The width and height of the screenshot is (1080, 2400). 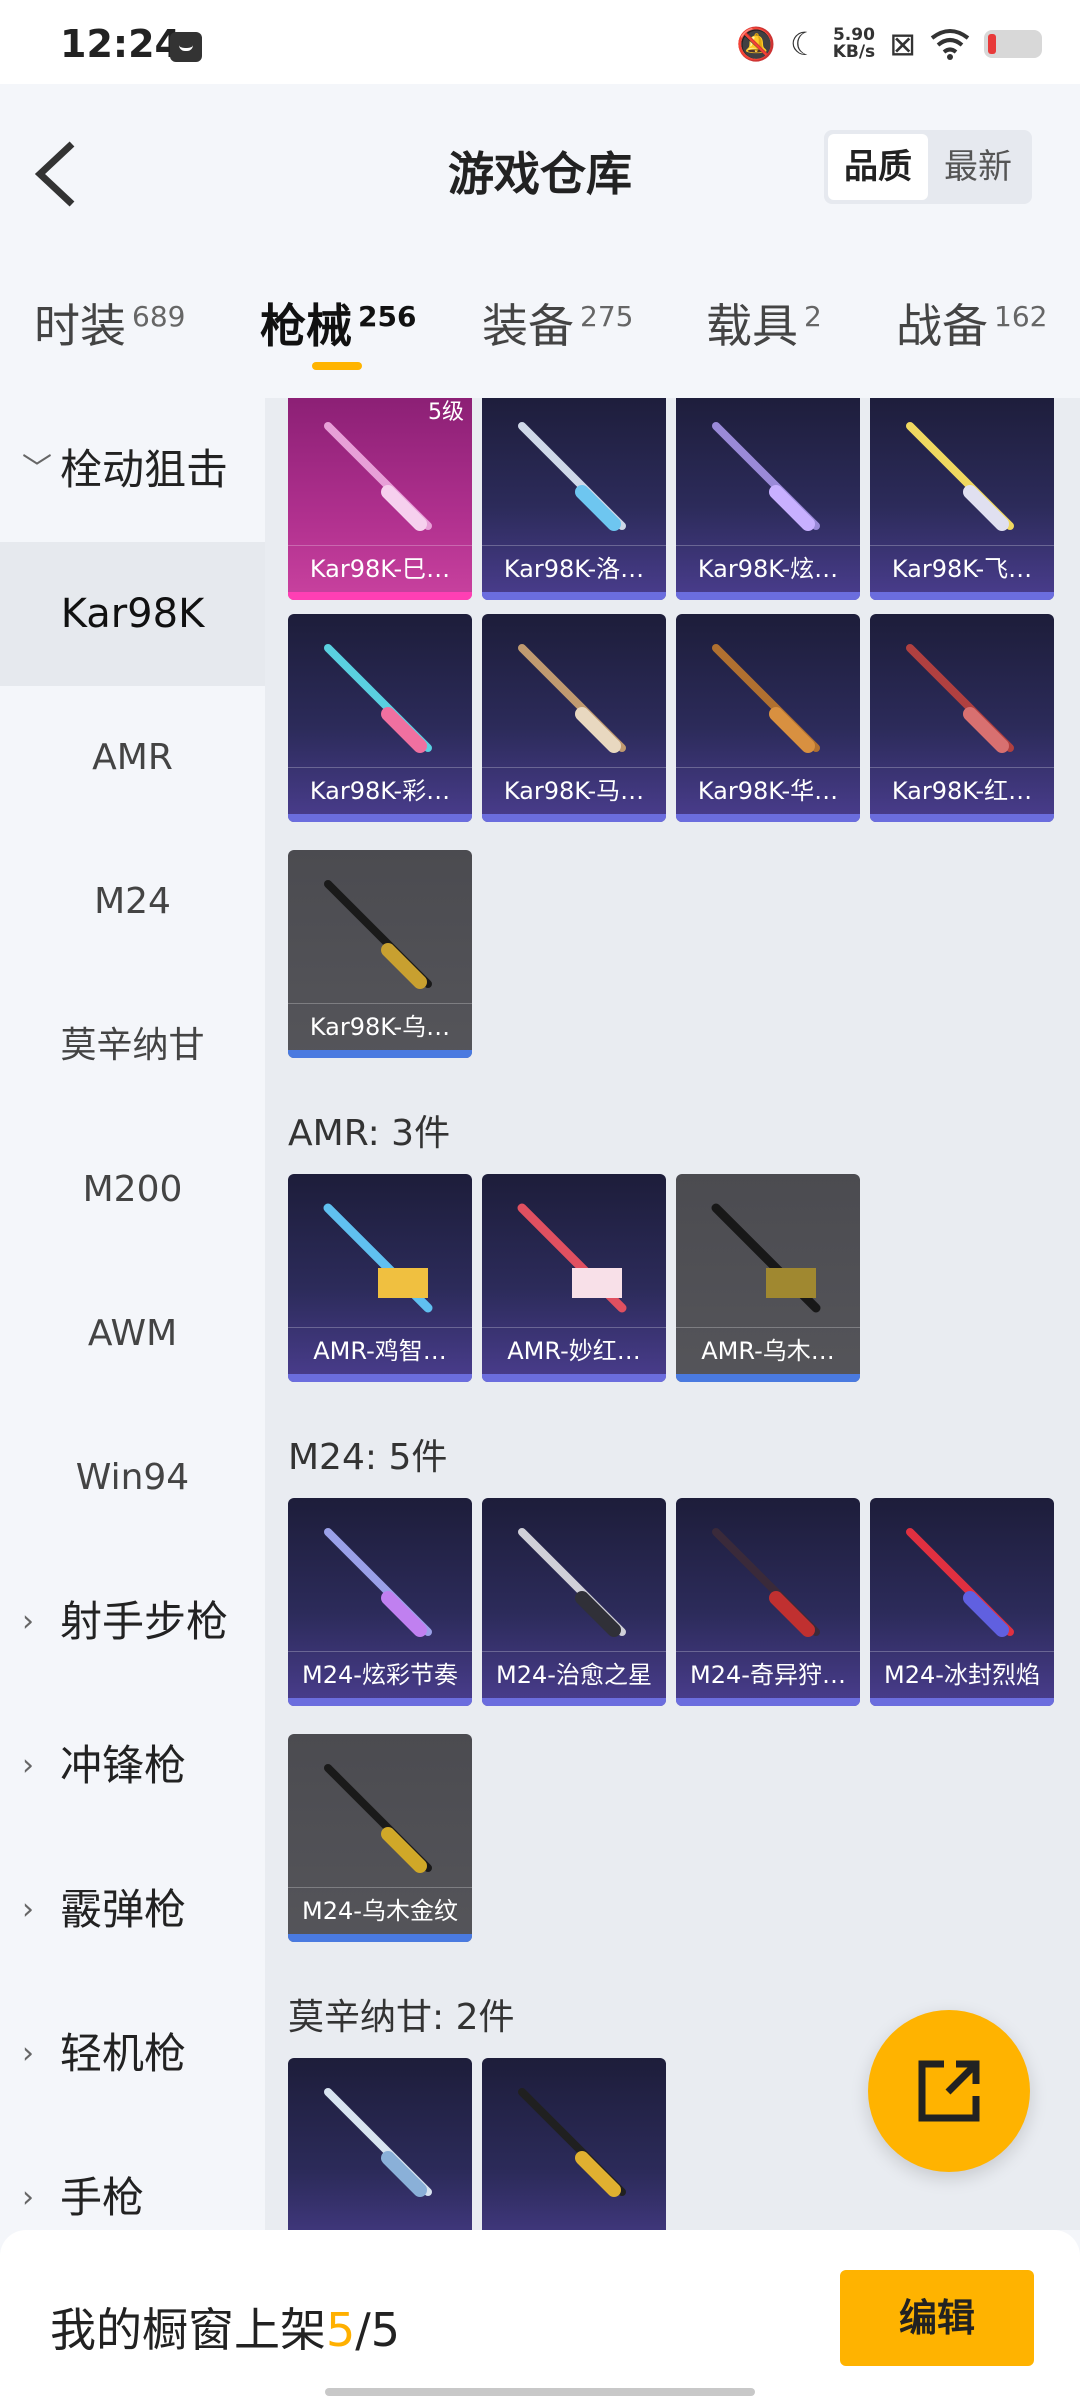 I want to click on showcase-bottom-bar: 我的橱窗上架5/5 编辑, so click(x=540, y=2315).